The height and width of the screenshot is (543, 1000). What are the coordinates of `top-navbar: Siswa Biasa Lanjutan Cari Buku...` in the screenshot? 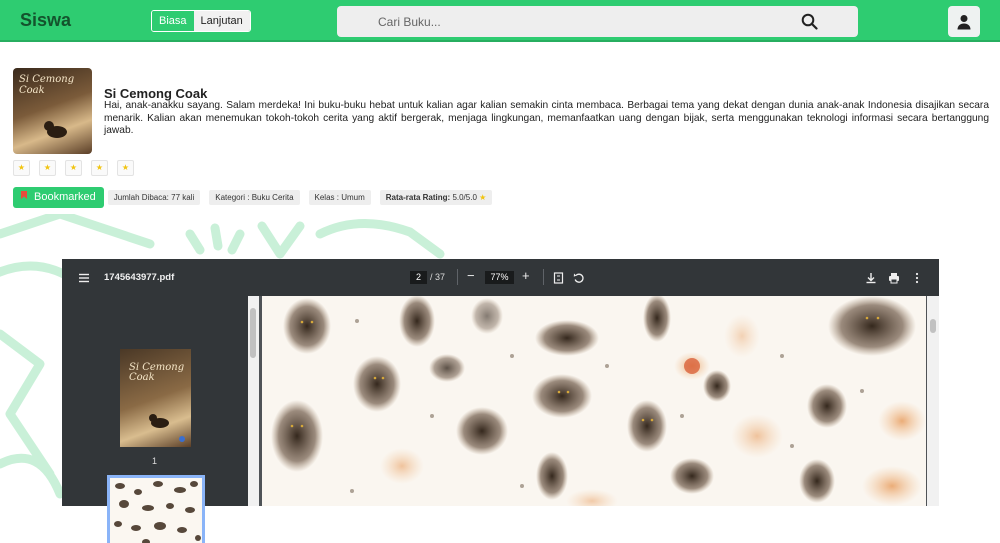 It's located at (500, 21).